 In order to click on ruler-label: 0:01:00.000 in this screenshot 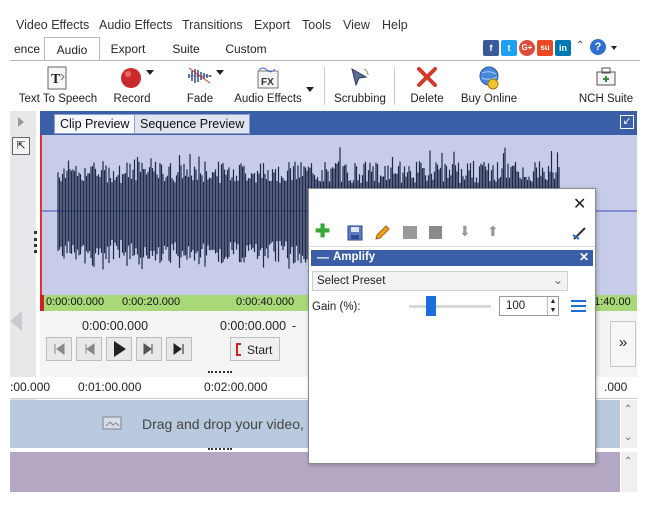, I will do `click(110, 387)`.